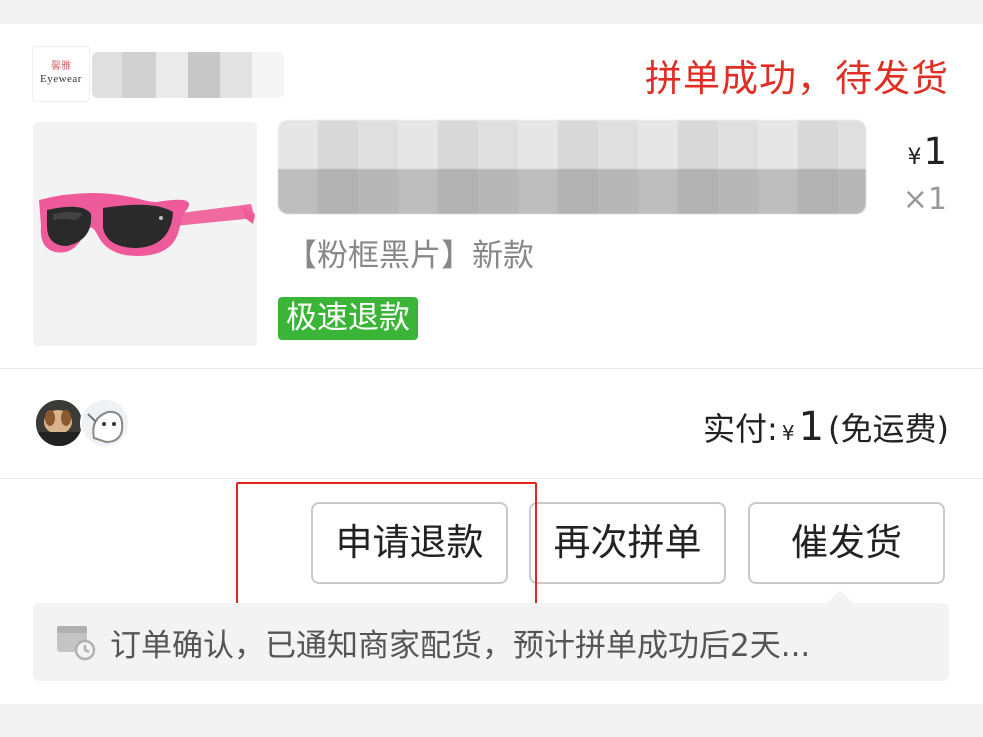 Image resolution: width=983 pixels, height=737 pixels. Describe the element at coordinates (740, 429) in the screenshot. I see `total-label: 实付:` at that location.